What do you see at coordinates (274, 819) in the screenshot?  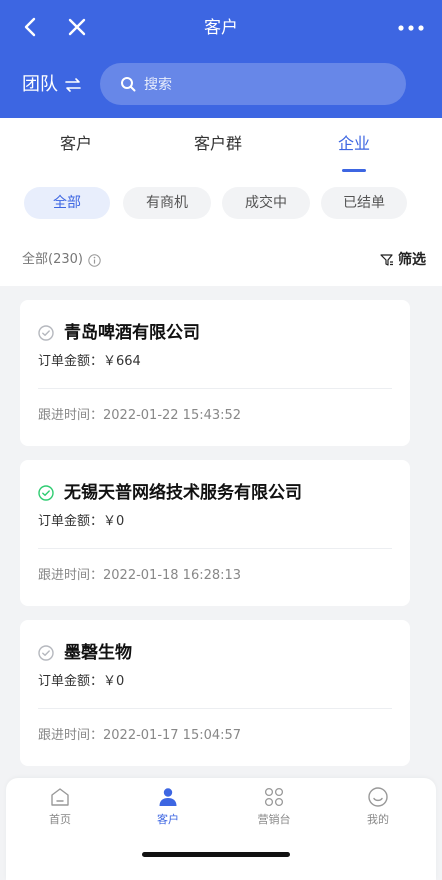 I see `tabbar-marketing-label: 营销台` at bounding box center [274, 819].